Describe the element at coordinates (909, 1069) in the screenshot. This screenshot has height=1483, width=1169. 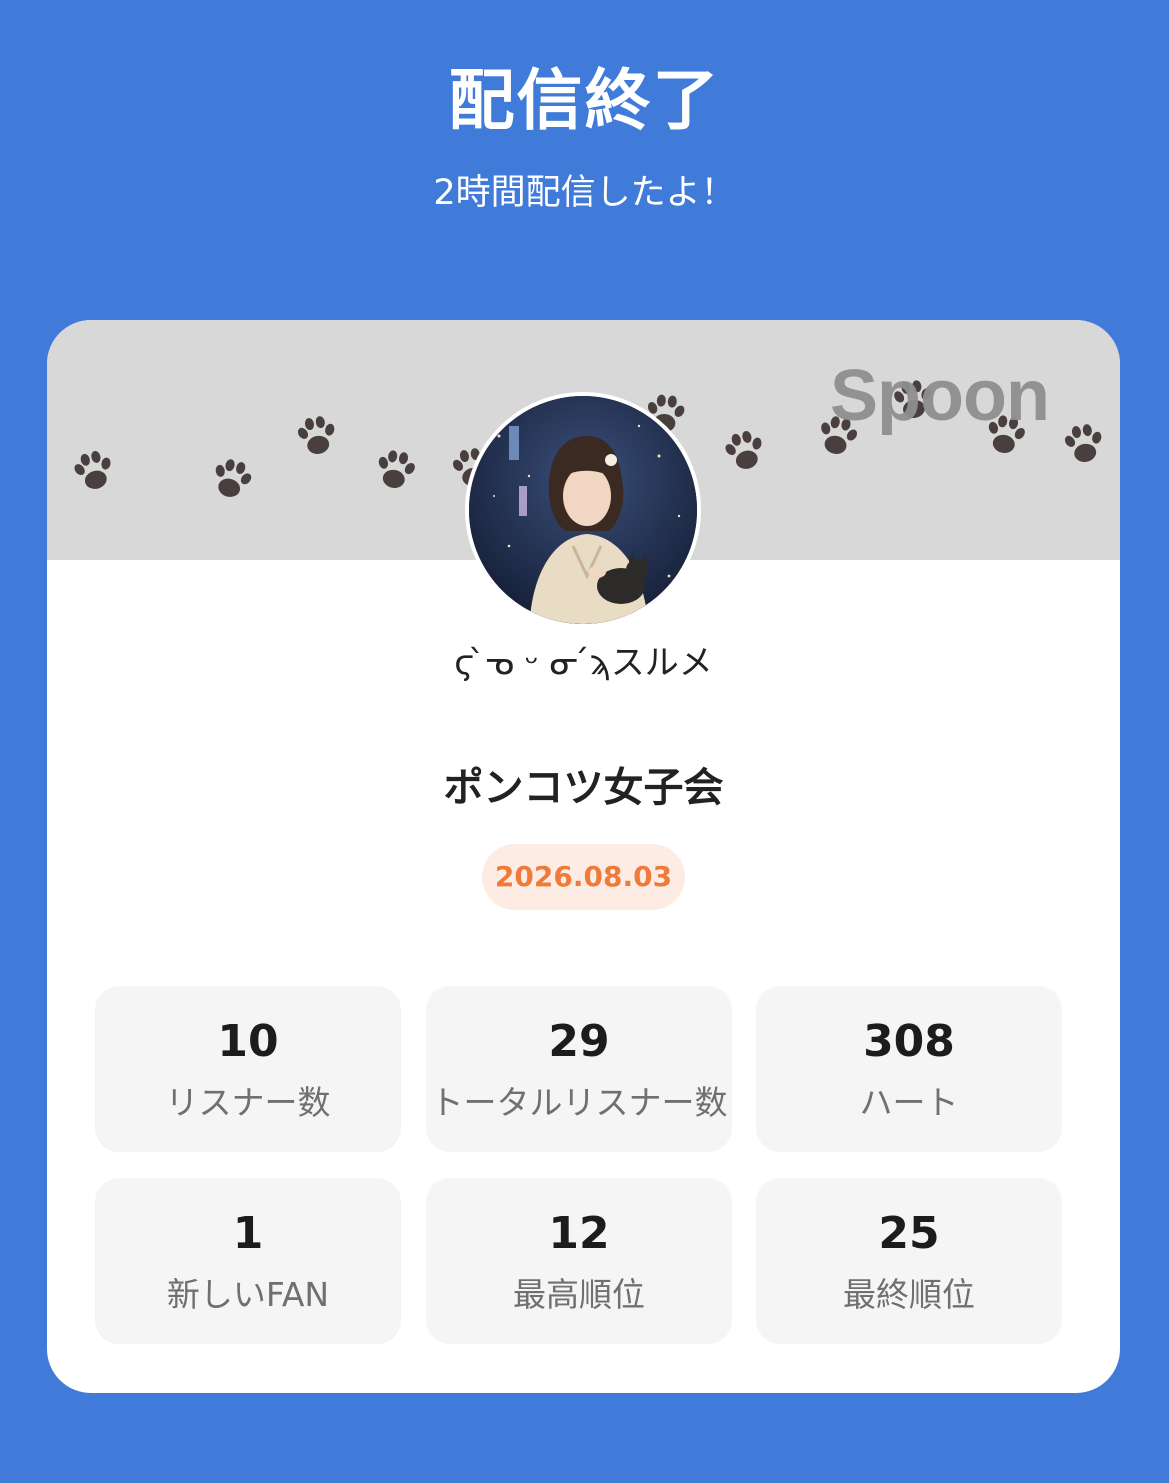
I see `stat-hearts: 308 ハート` at that location.